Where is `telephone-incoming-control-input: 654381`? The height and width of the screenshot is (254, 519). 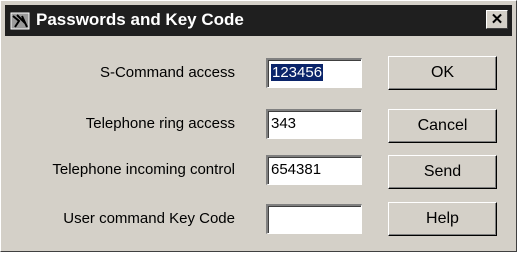
telephone-incoming-control-input: 654381 is located at coordinates (314, 170).